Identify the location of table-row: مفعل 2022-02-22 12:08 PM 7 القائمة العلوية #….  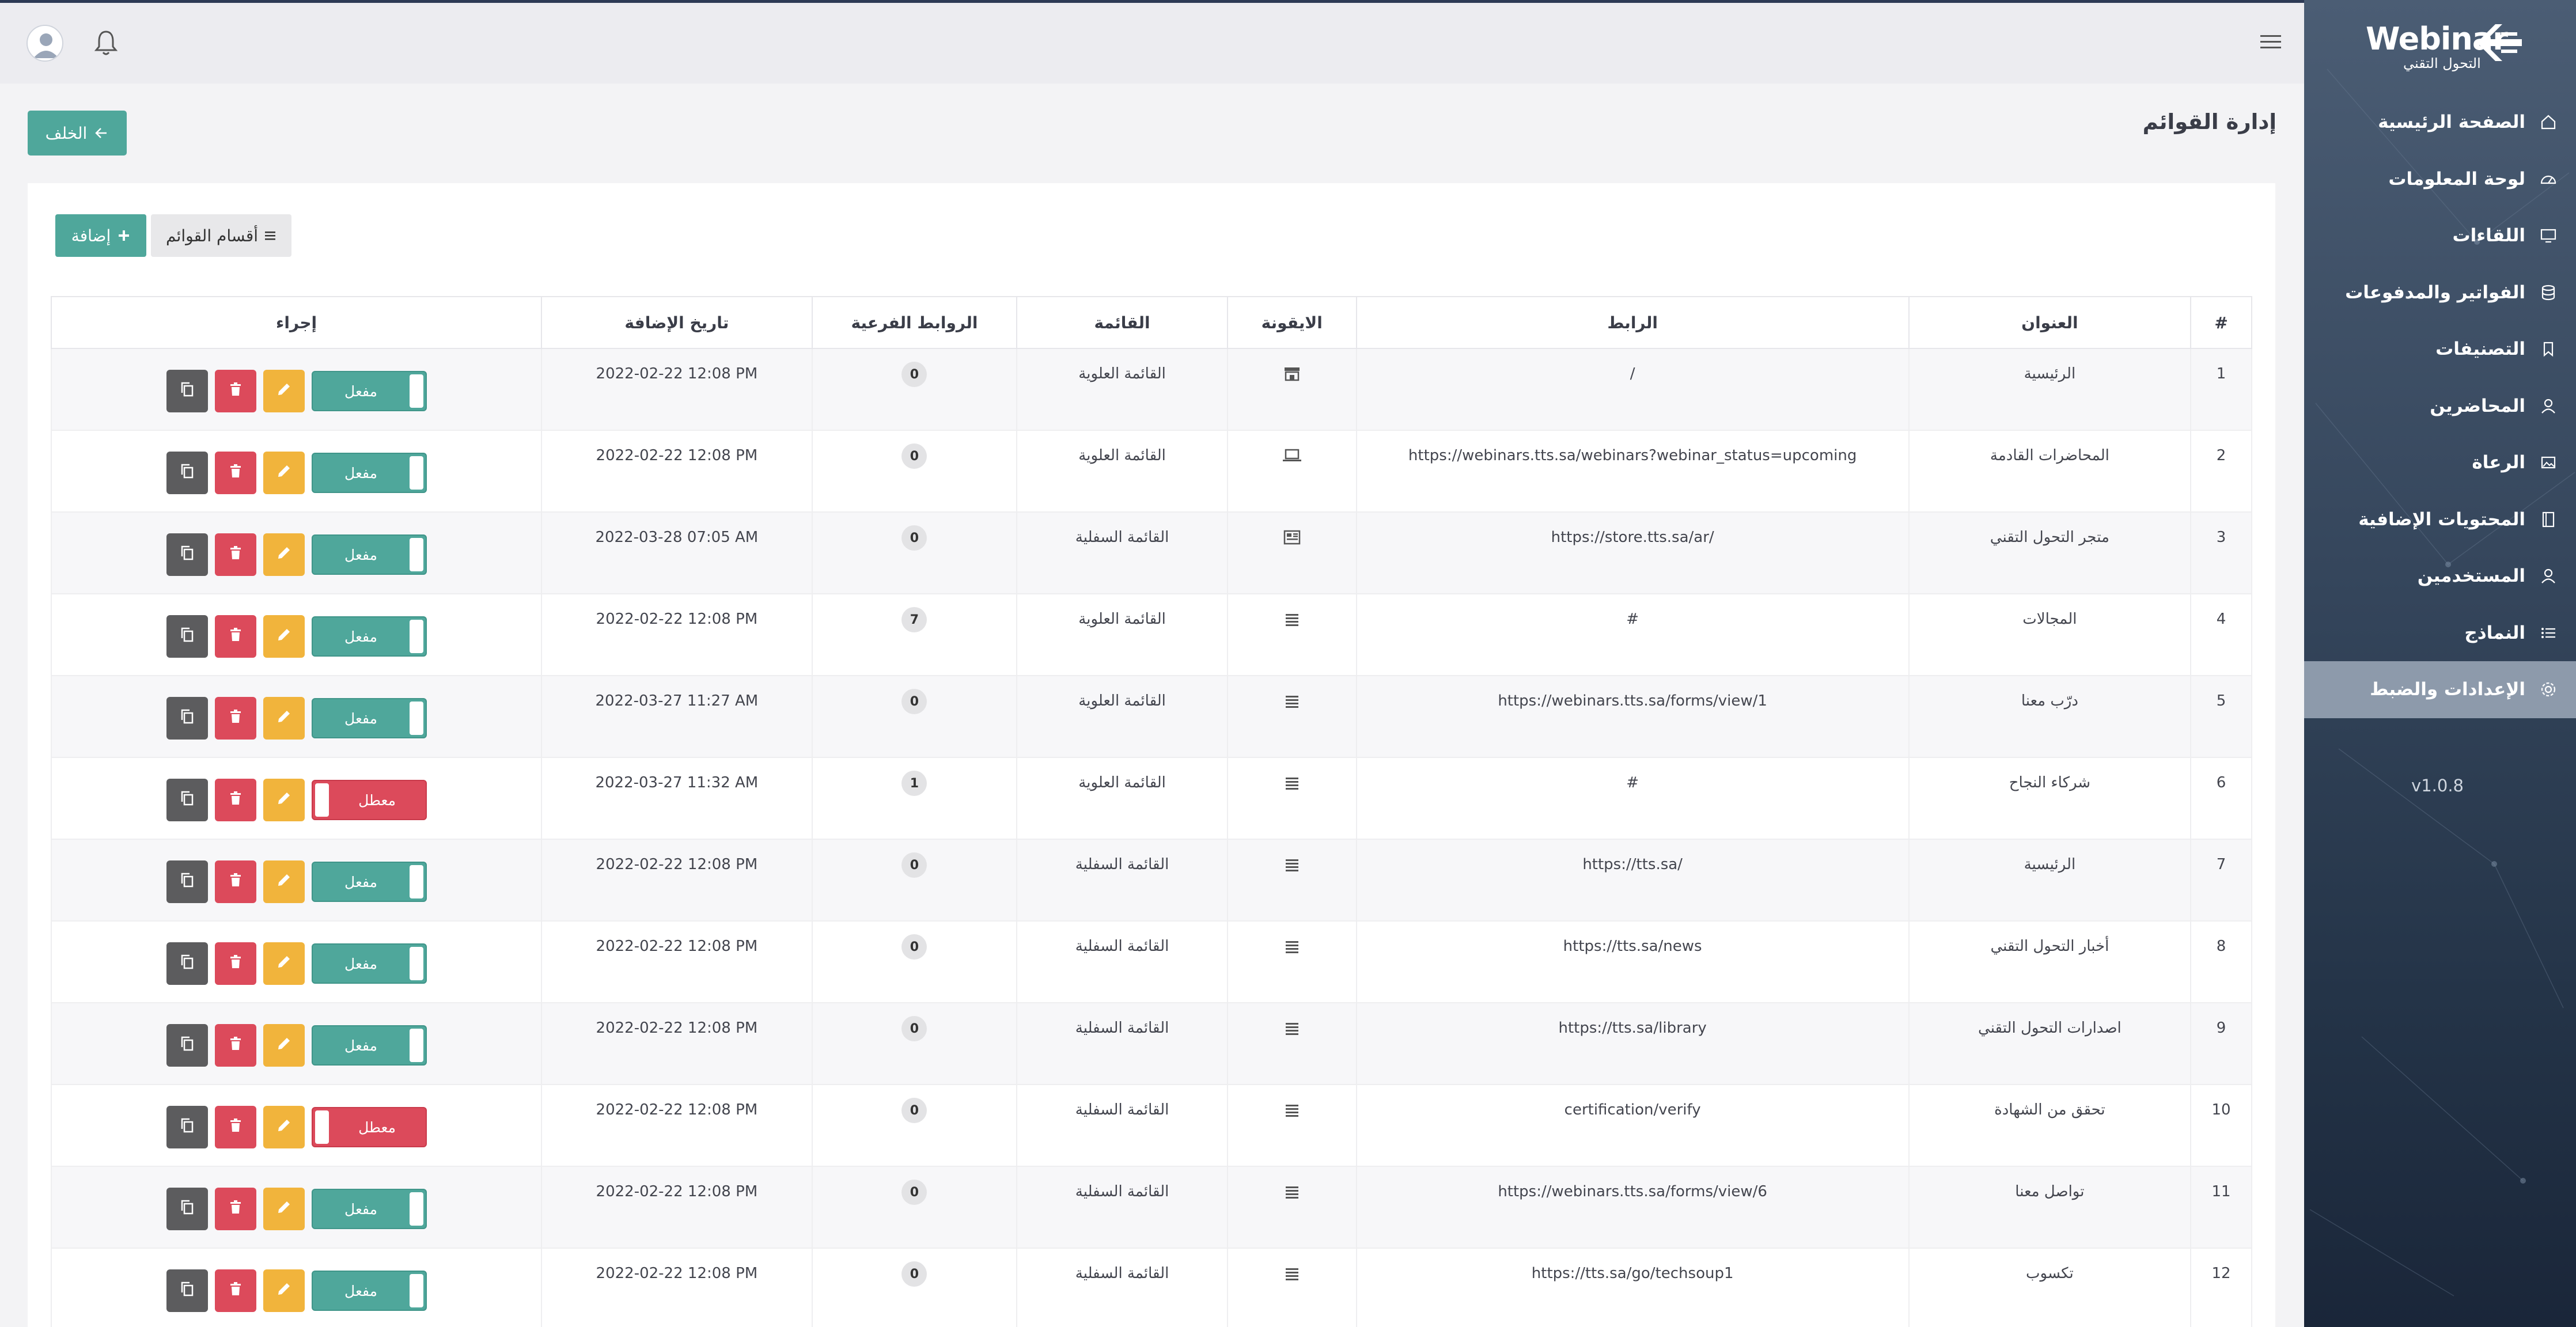
(1151, 635).